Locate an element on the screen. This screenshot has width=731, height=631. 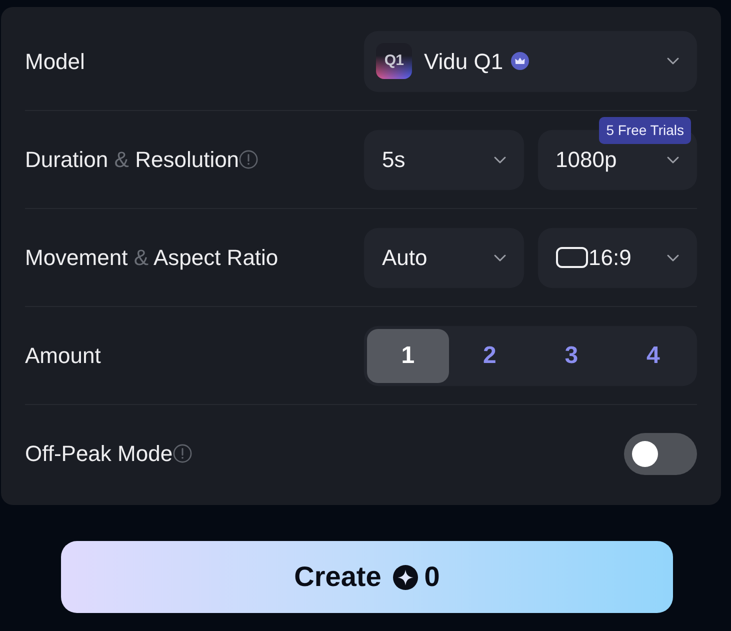
setting-label: Model is located at coordinates (55, 62).